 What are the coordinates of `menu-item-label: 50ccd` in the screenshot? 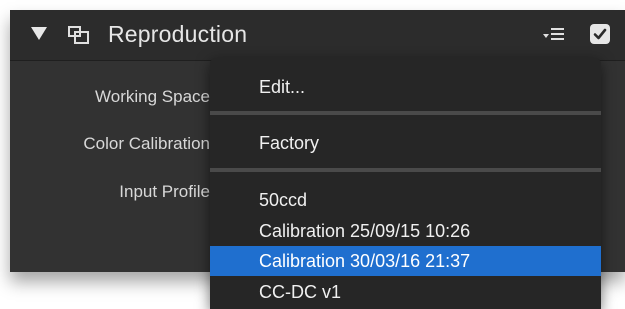 It's located at (283, 200).